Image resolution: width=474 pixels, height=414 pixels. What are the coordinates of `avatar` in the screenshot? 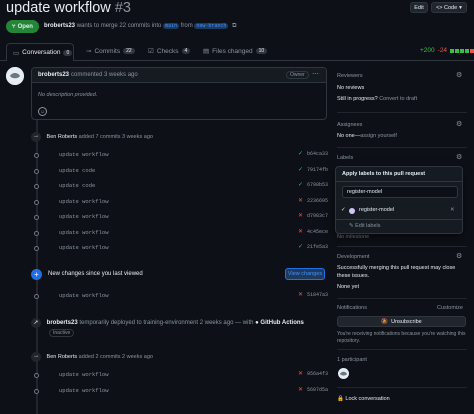 It's located at (15, 76).